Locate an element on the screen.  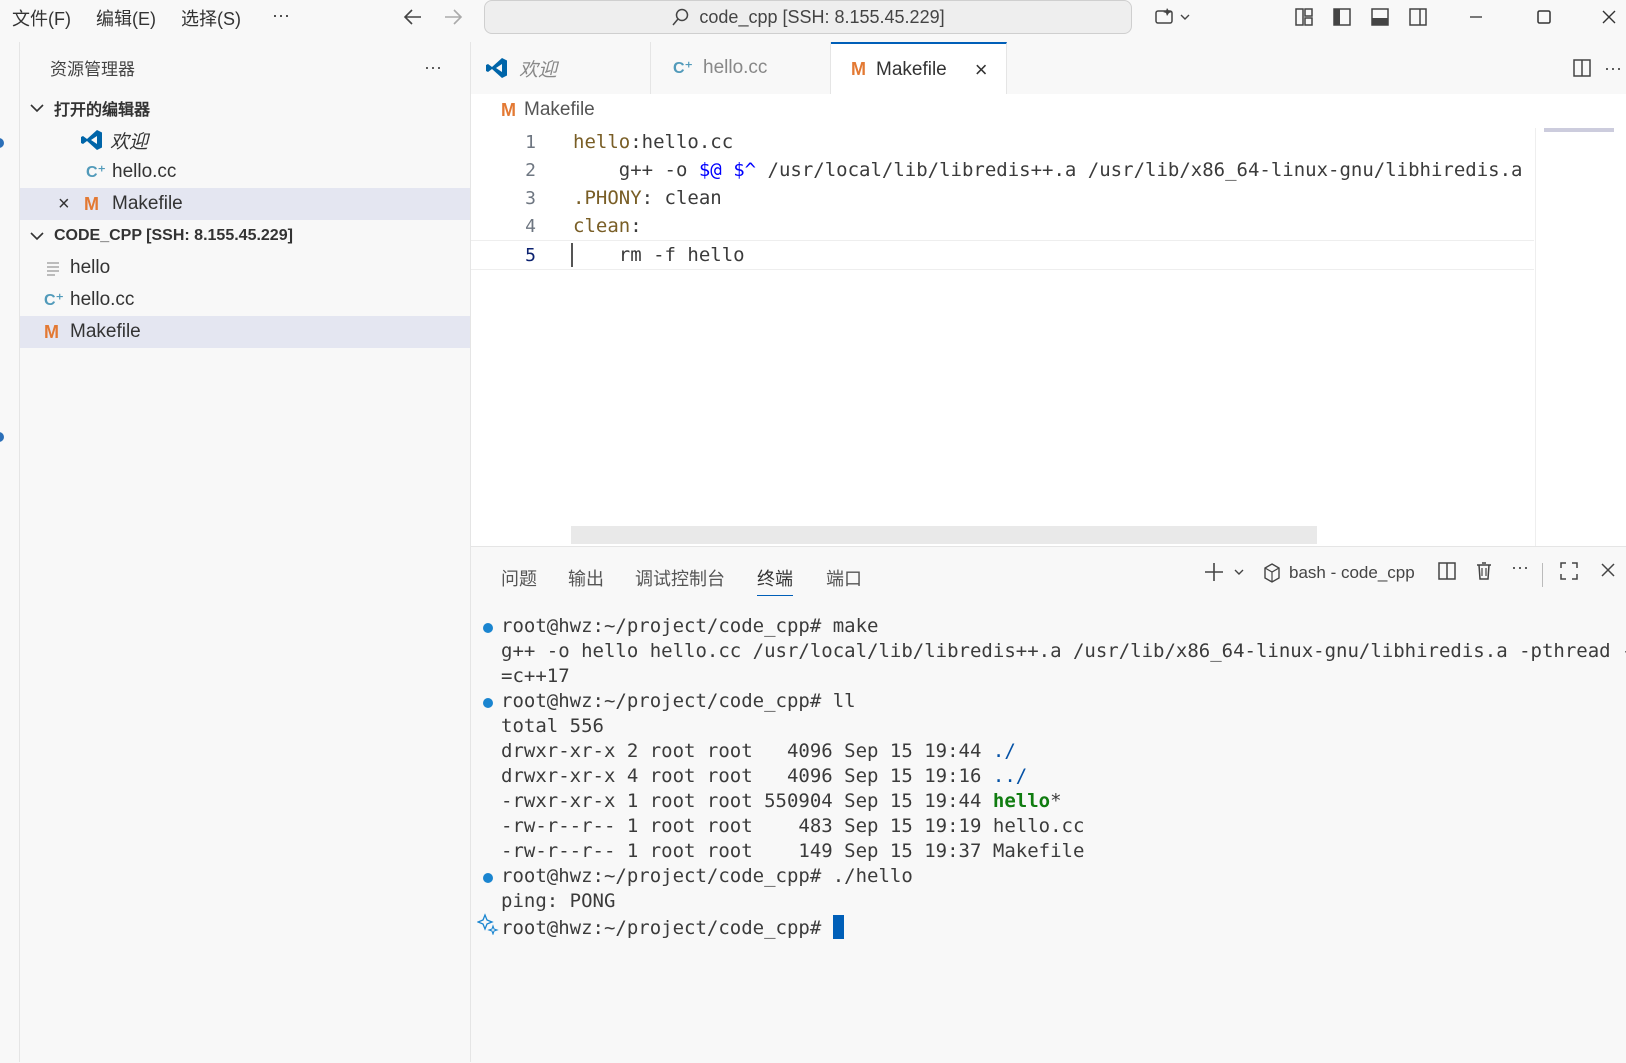
terminal-line: root@hwz:~/project/code_cpp# is located at coordinates (672, 928).